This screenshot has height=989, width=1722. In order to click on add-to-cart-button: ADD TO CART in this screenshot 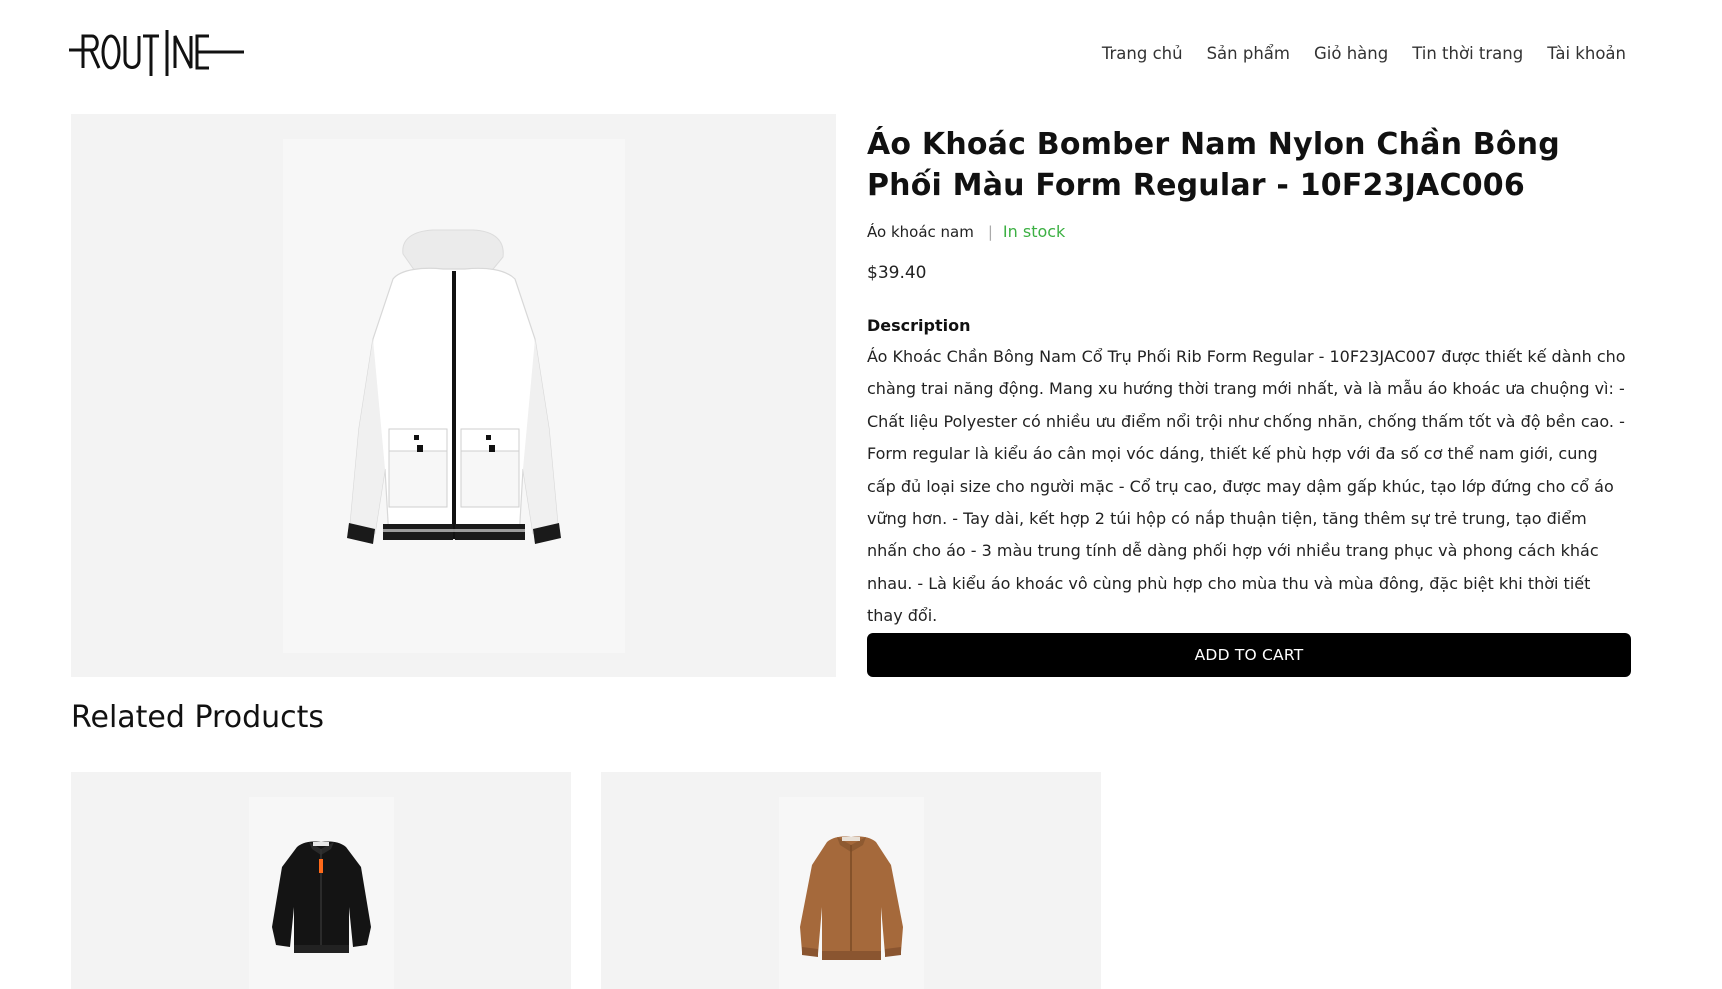, I will do `click(1249, 655)`.